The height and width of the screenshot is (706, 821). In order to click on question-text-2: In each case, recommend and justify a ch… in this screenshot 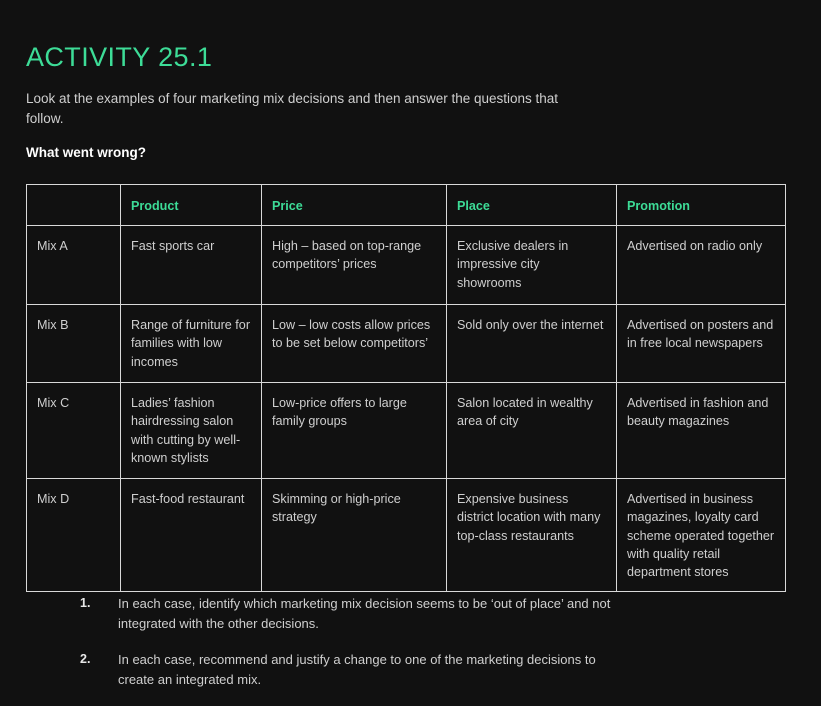, I will do `click(357, 669)`.